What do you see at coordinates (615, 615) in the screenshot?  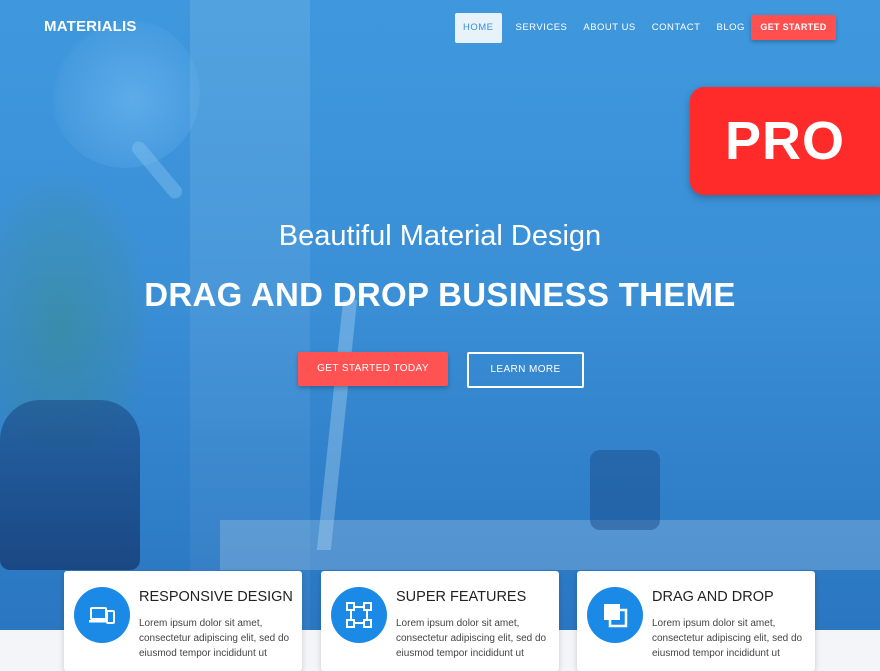 I see `layers-icon` at bounding box center [615, 615].